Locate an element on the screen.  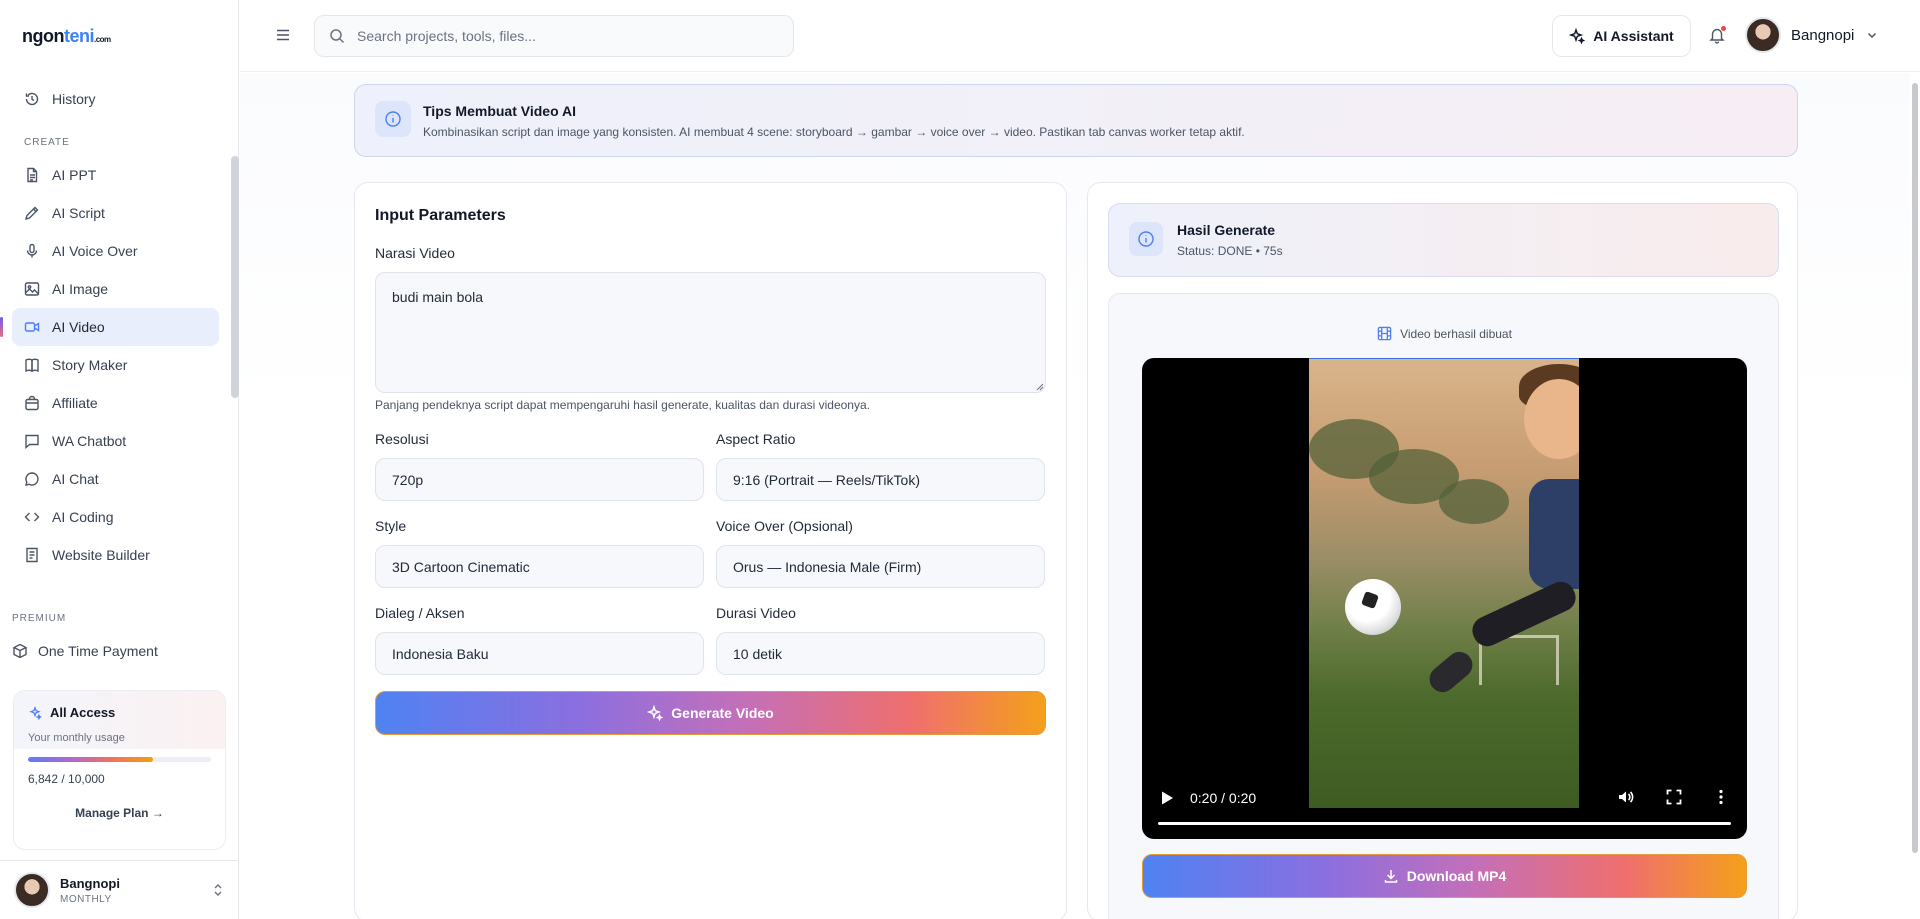
usage-card-title: All Access is located at coordinates (119, 712).